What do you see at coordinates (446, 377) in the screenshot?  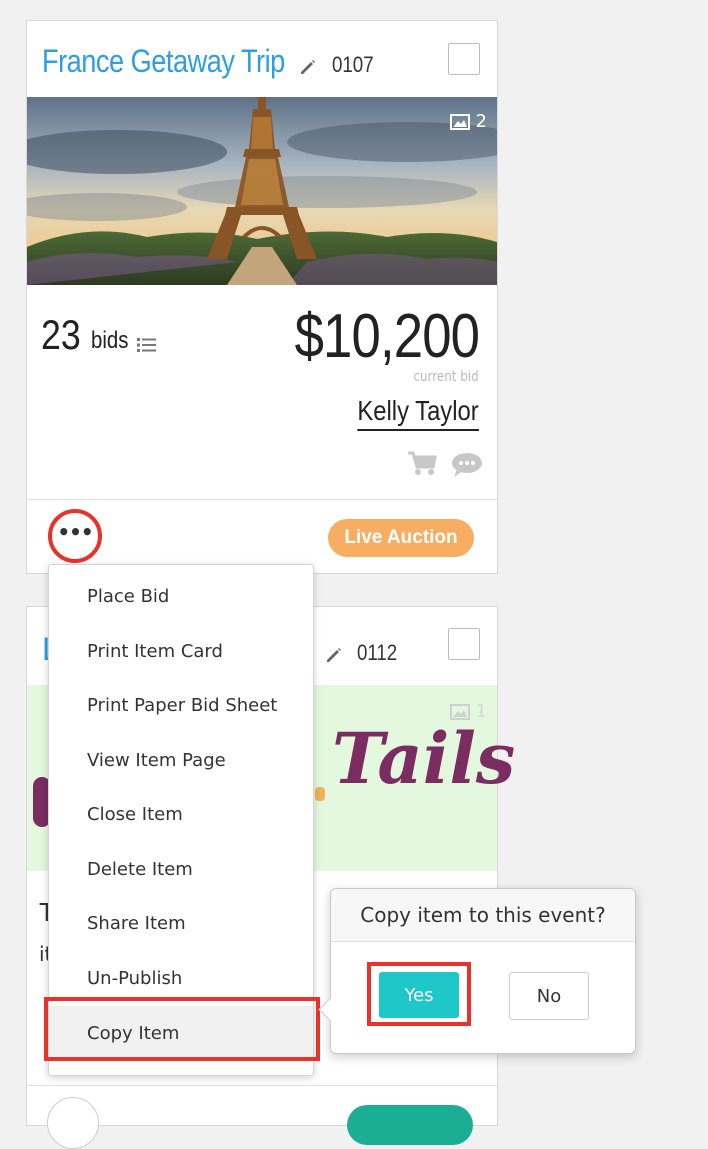 I see `price-caption: current bid` at bounding box center [446, 377].